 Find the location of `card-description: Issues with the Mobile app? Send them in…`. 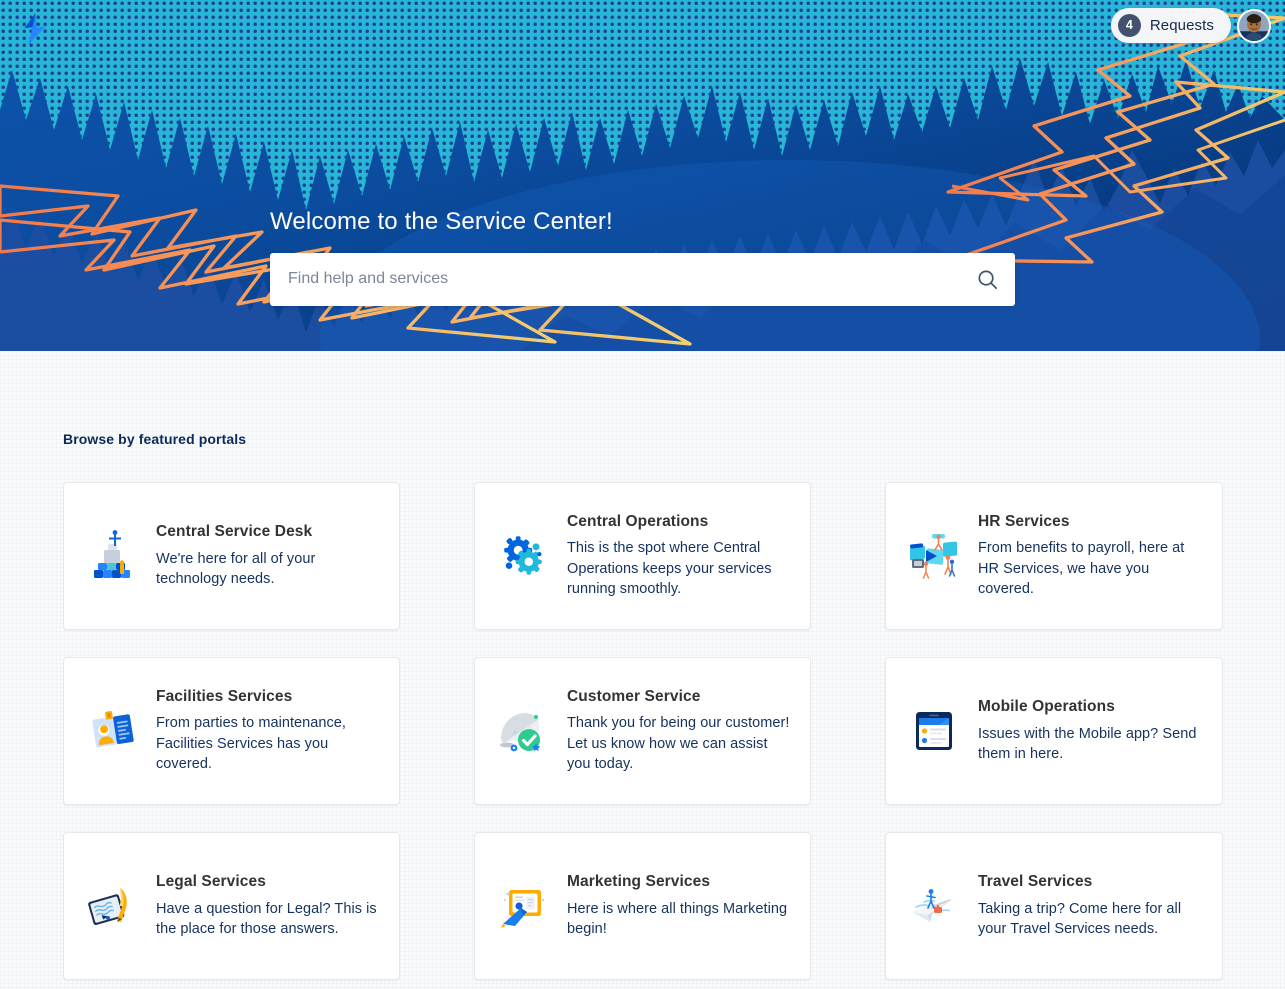

card-description: Issues with the Mobile app? Send them in… is located at coordinates (1087, 744).